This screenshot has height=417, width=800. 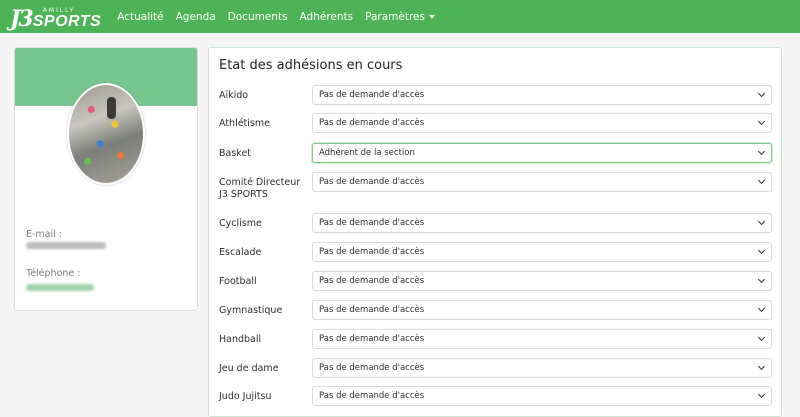 I want to click on section-label-escalade: Escalade, so click(x=240, y=252).